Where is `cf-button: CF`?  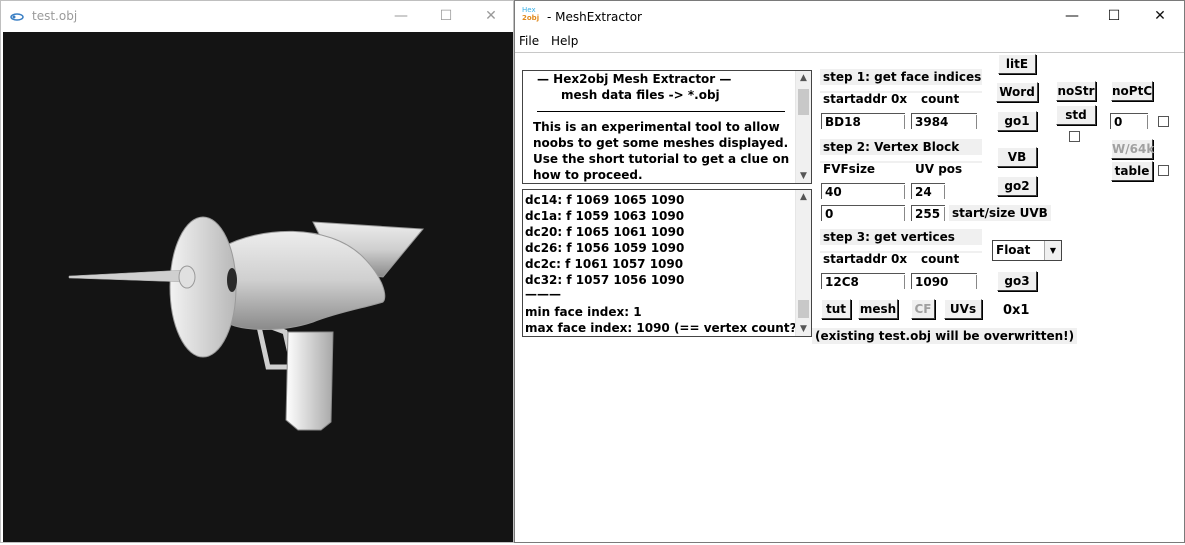
cf-button: CF is located at coordinates (923, 309).